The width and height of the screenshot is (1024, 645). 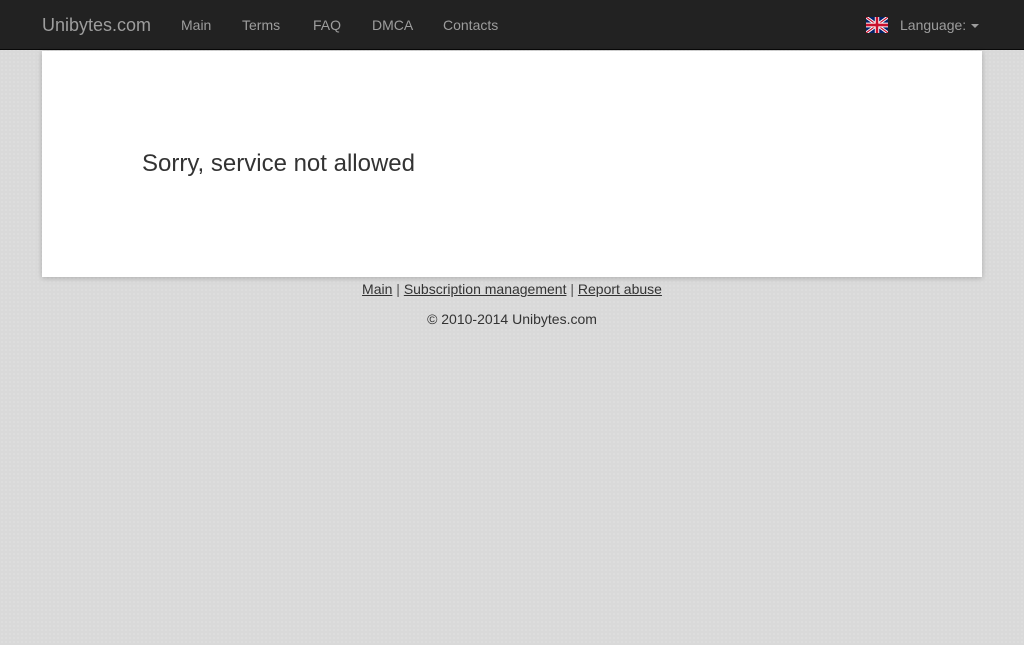 What do you see at coordinates (877, 25) in the screenshot?
I see `uk-flag-icon` at bounding box center [877, 25].